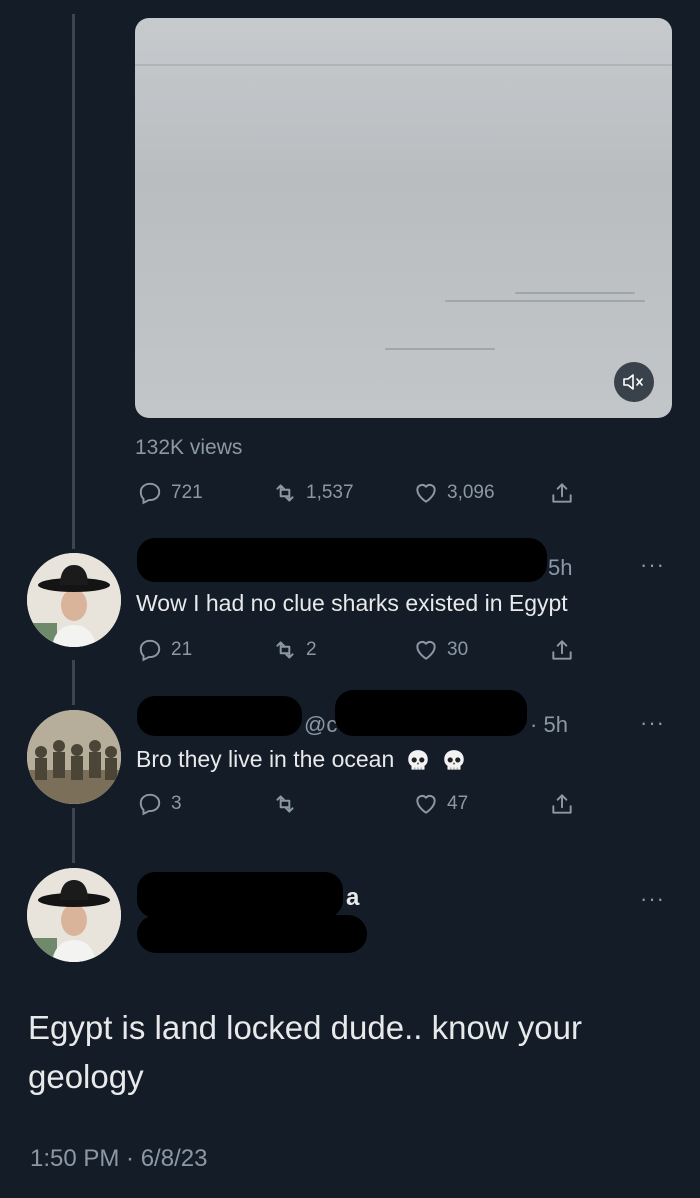 This screenshot has height=1198, width=700. Describe the element at coordinates (560, 567) in the screenshot. I see `reply-time: 5h` at that location.